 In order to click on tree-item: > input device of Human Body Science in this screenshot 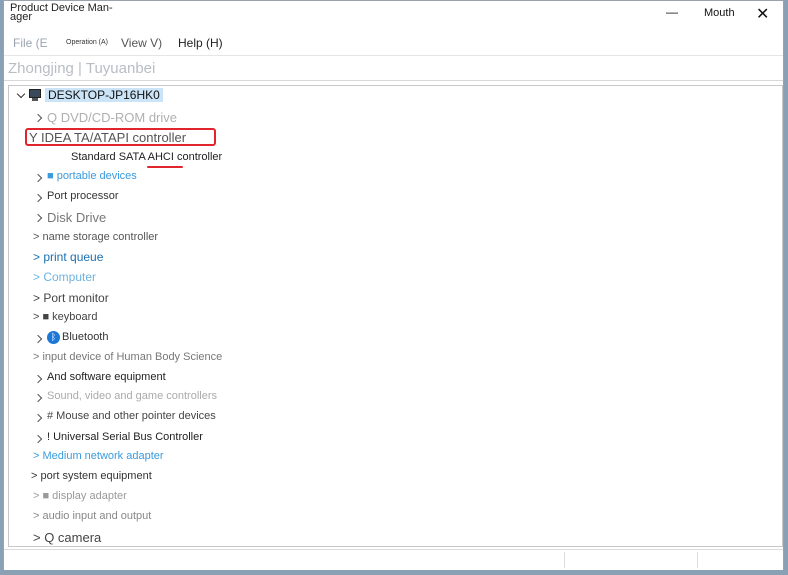, I will do `click(127, 357)`.